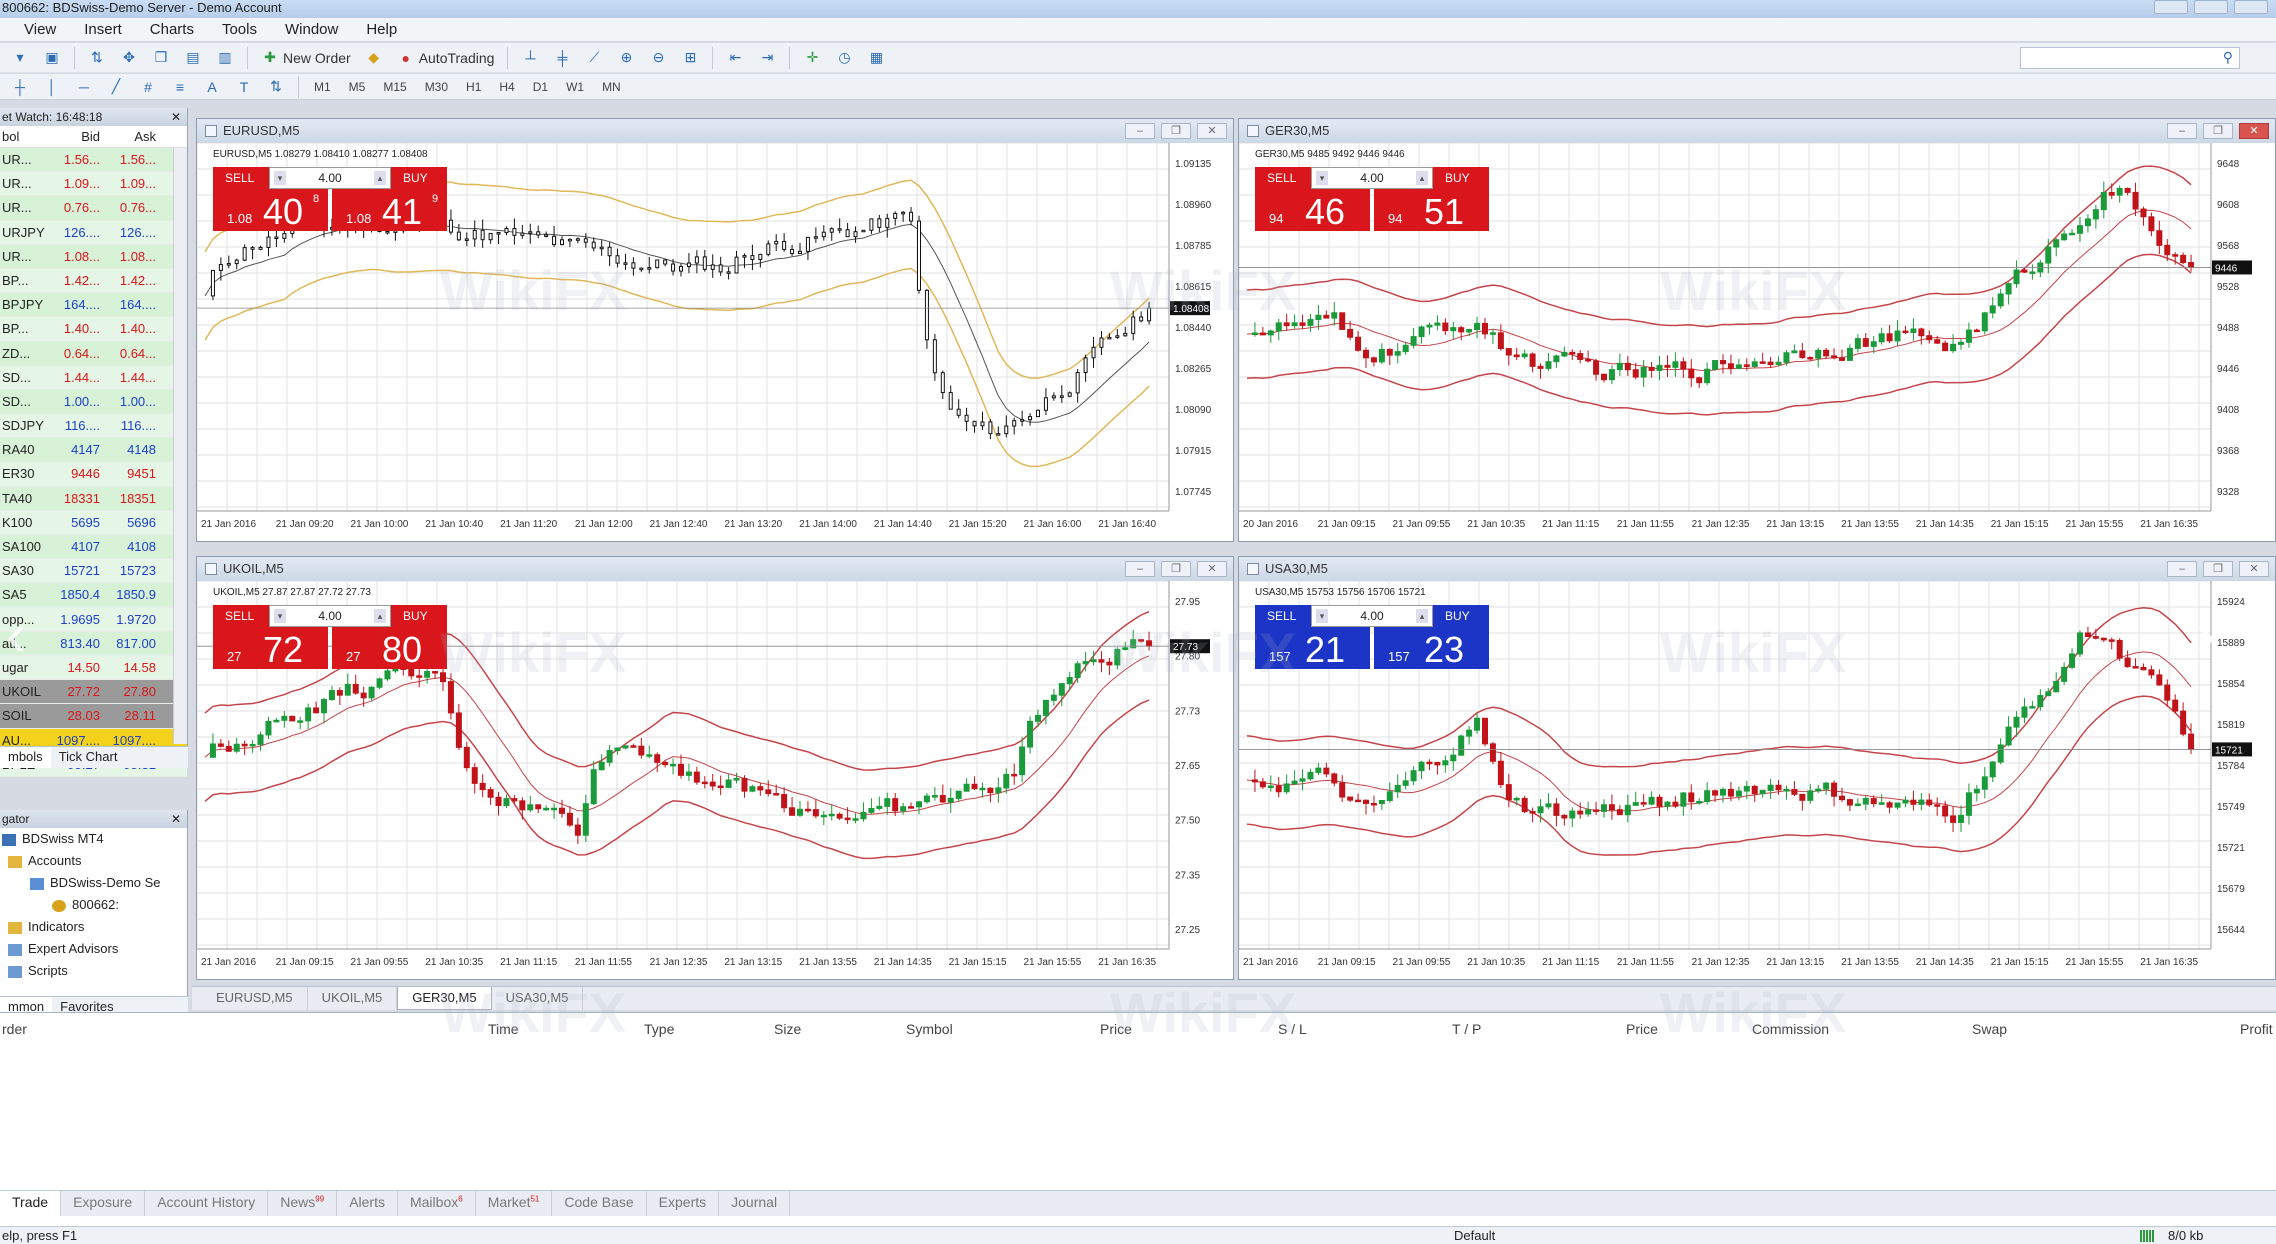 The image size is (2276, 1244). Describe the element at coordinates (690, 58) in the screenshot. I see `tile-windows-button: ⊞` at that location.